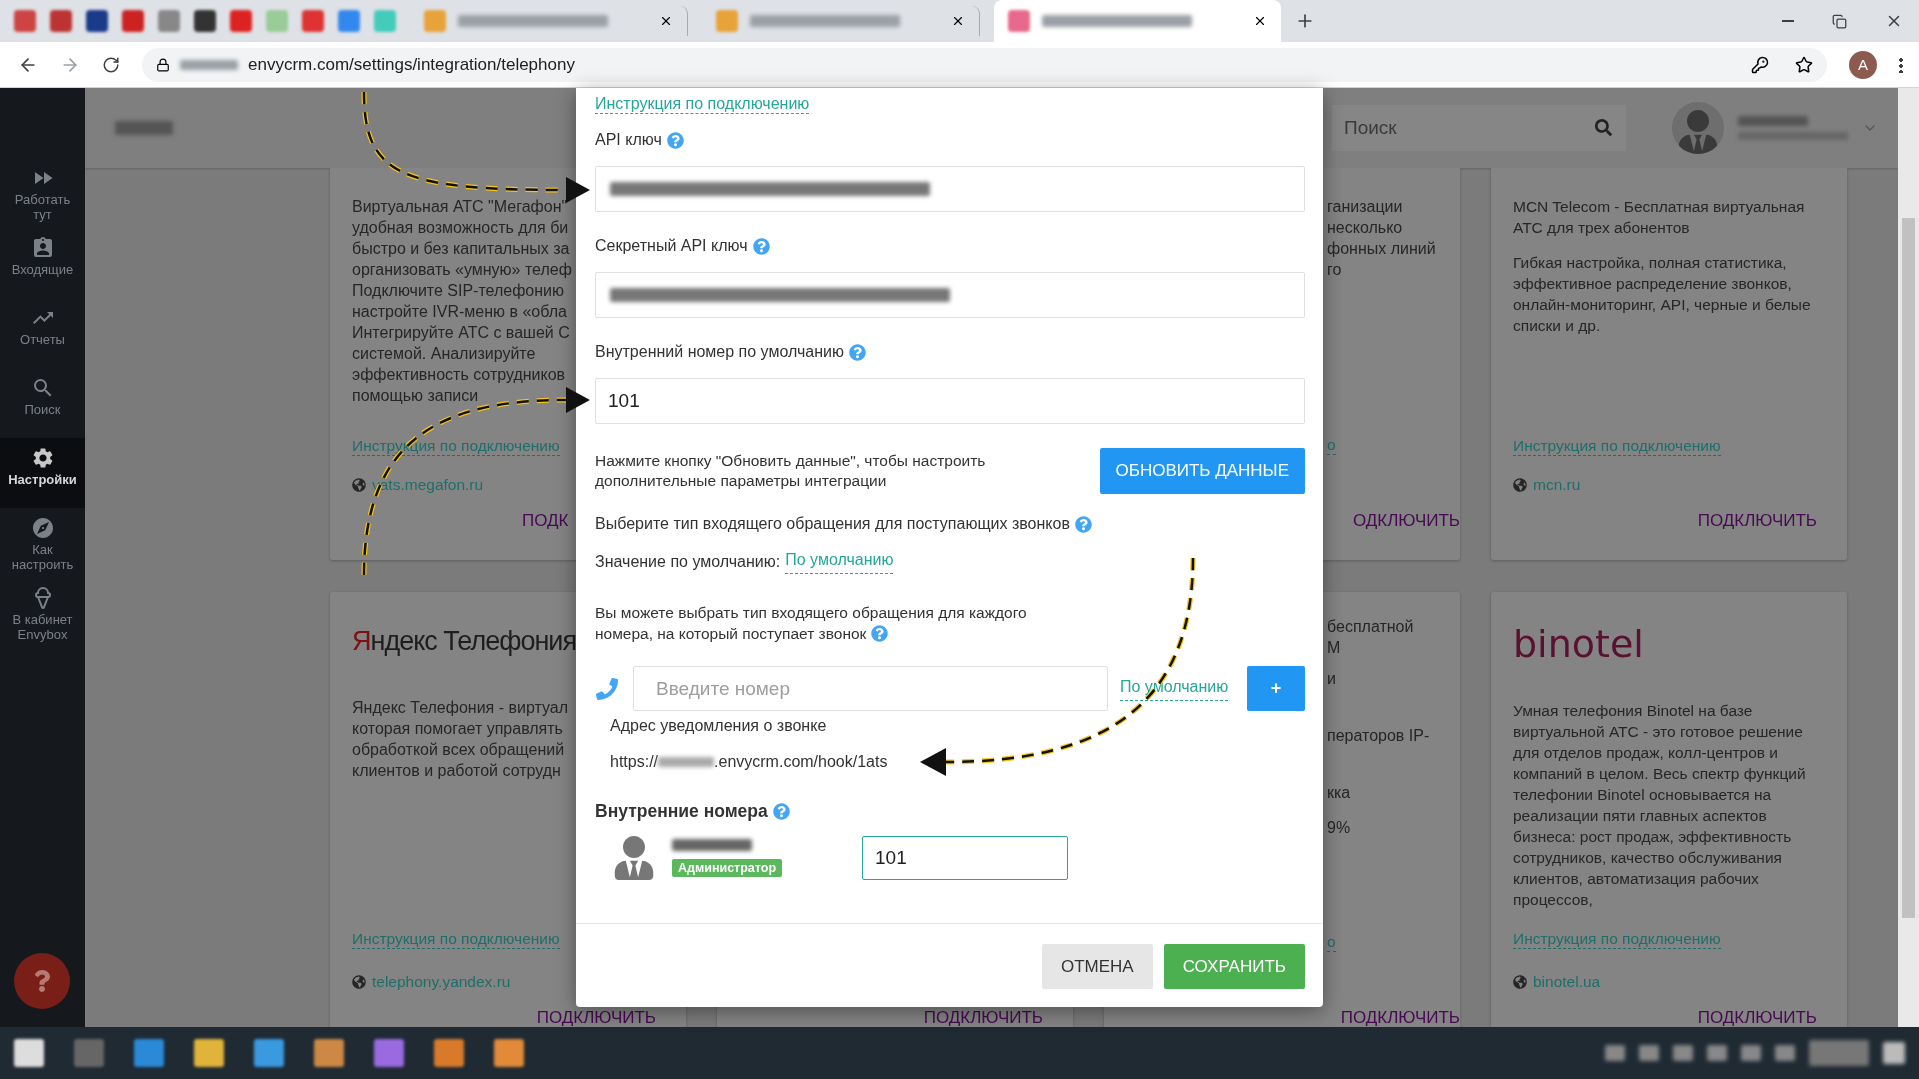 The height and width of the screenshot is (1079, 1919). Describe the element at coordinates (458, 750) in the screenshot. I see `card-description: обработкой всех обращений` at that location.